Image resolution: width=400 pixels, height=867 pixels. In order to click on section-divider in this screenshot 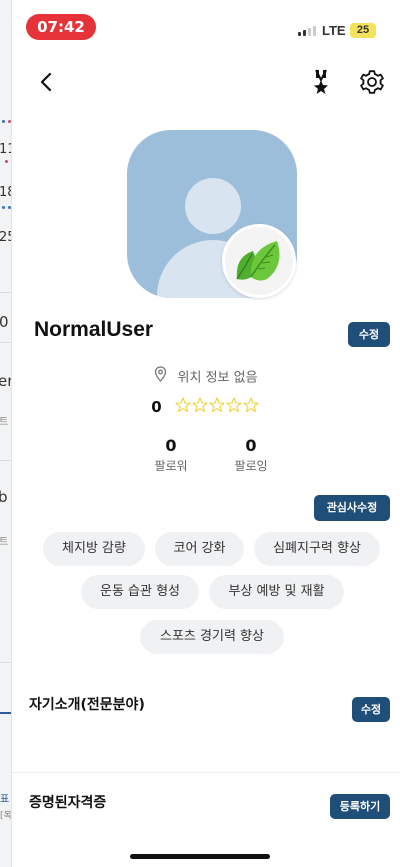, I will do `click(206, 772)`.